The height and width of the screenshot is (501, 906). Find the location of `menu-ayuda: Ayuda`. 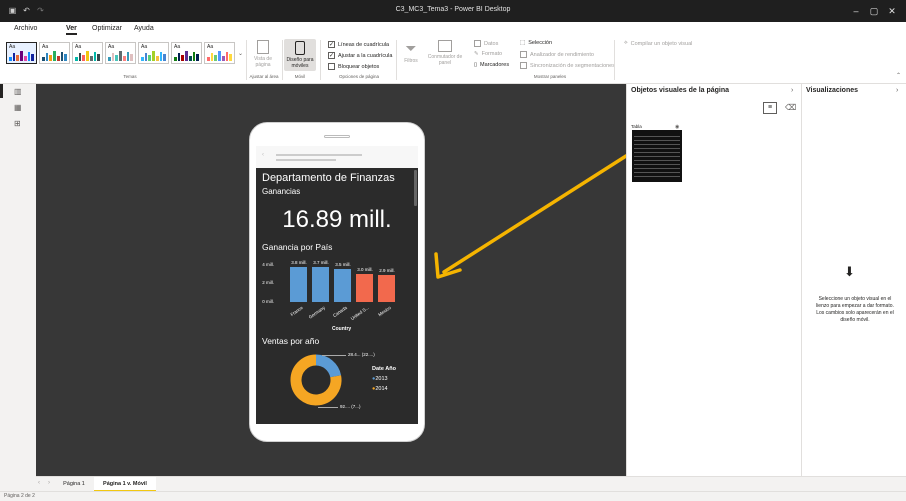

menu-ayuda: Ayuda is located at coordinates (144, 28).